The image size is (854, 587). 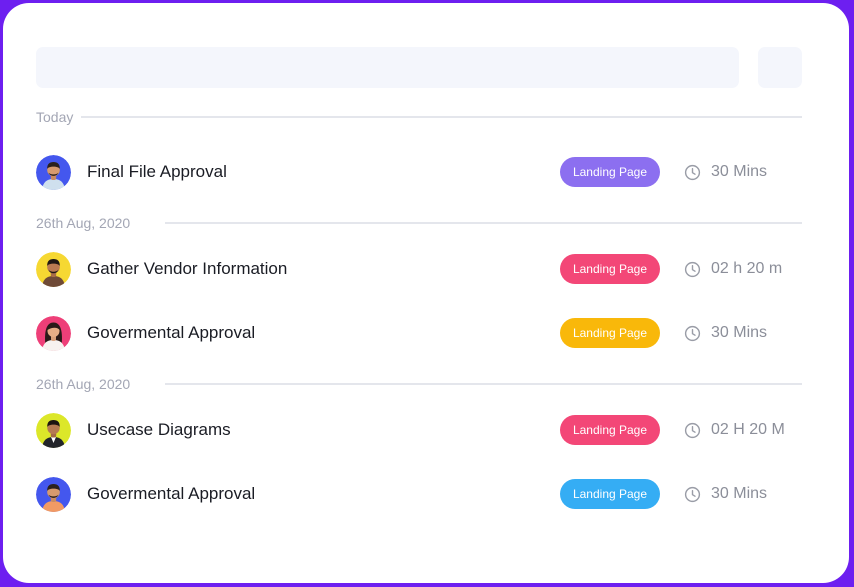 What do you see at coordinates (747, 268) in the screenshot?
I see `duration-text: 02 h 20 m` at bounding box center [747, 268].